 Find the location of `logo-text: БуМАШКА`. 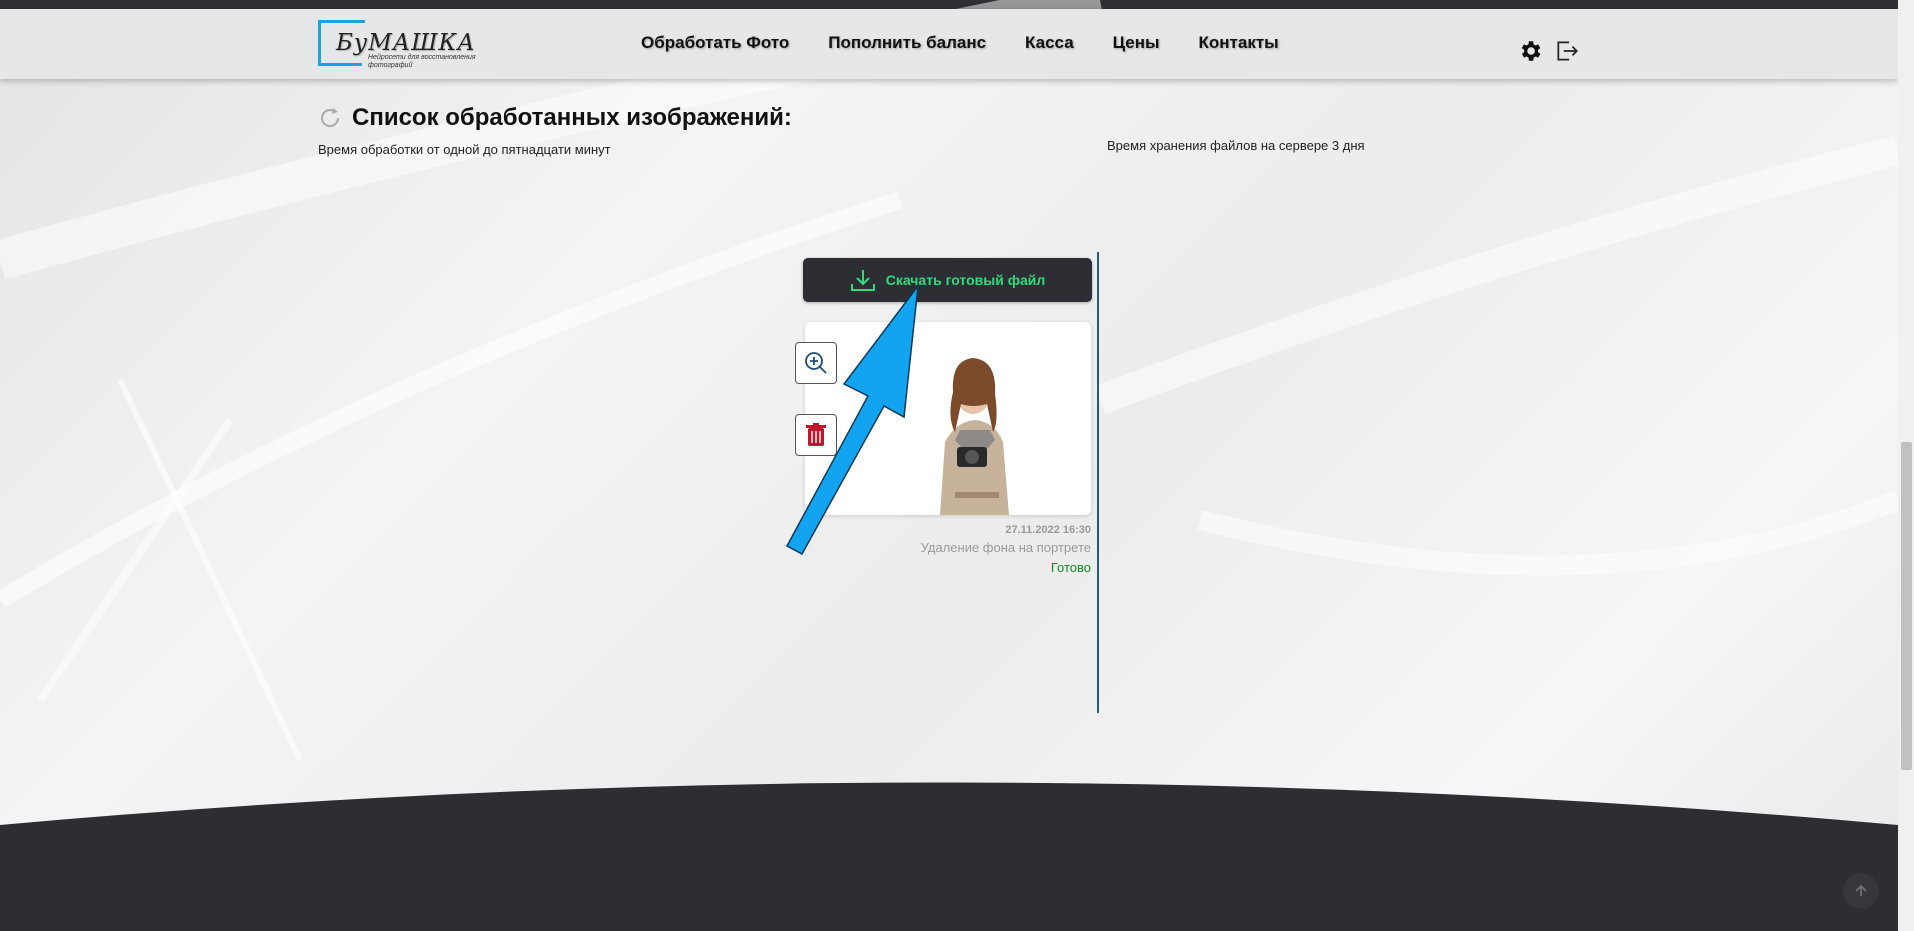

logo-text: БуМАШКА is located at coordinates (406, 43).